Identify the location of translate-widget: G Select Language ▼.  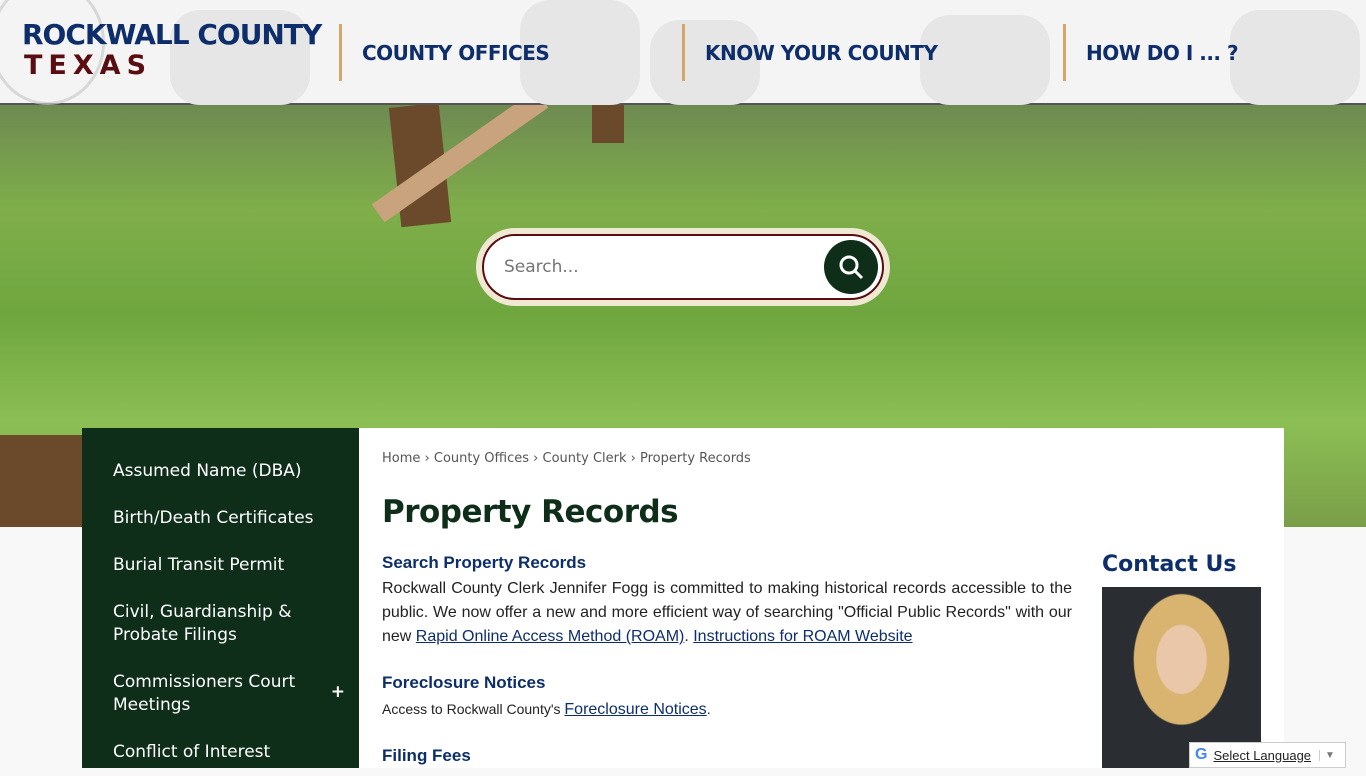
(1267, 755).